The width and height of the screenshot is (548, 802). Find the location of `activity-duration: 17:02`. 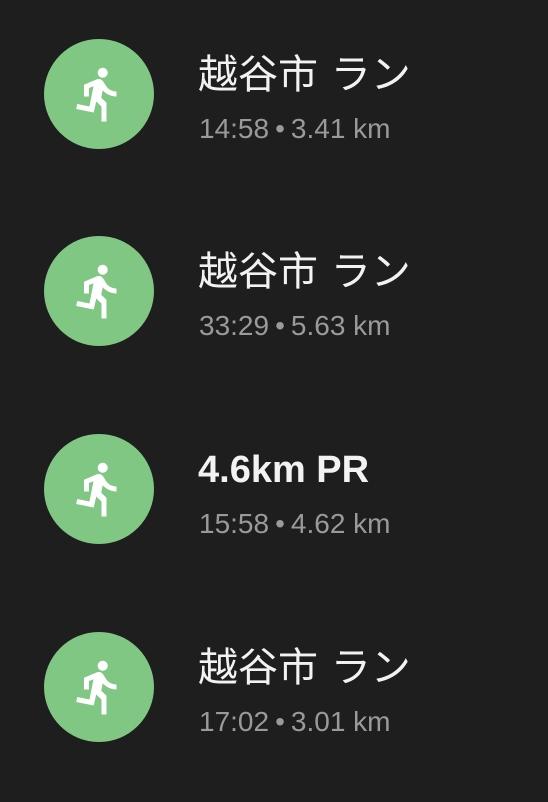

activity-duration: 17:02 is located at coordinates (234, 721).